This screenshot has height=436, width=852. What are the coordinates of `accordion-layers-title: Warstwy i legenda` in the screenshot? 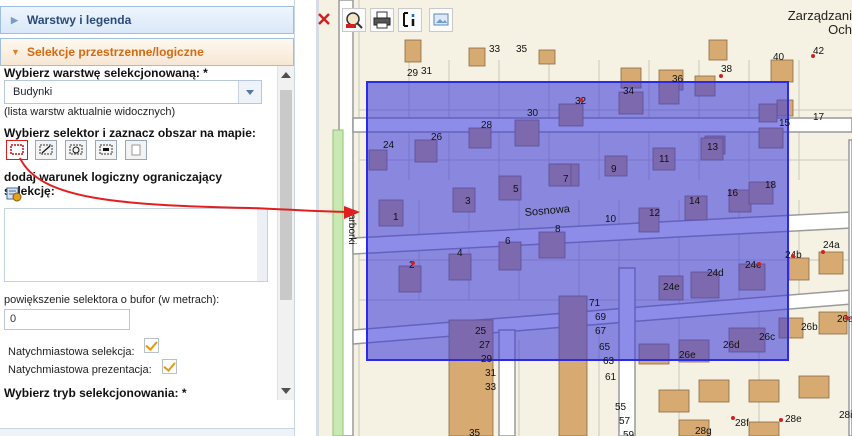 It's located at (79, 20).